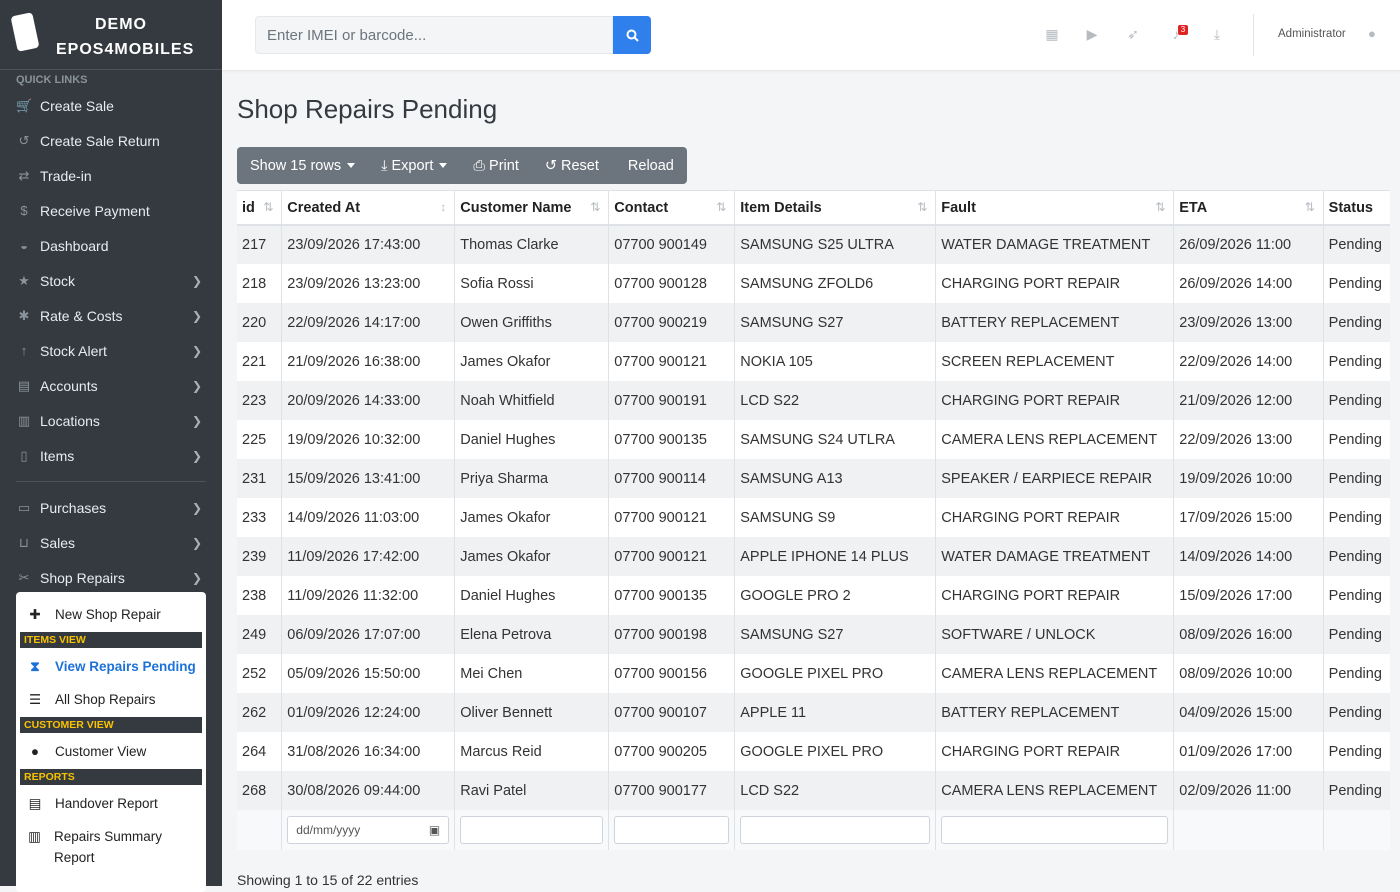 The image size is (1400, 892). Describe the element at coordinates (111, 385) in the screenshot. I see `sidebar-item-accounts: ▤ Accounts ❯` at that location.